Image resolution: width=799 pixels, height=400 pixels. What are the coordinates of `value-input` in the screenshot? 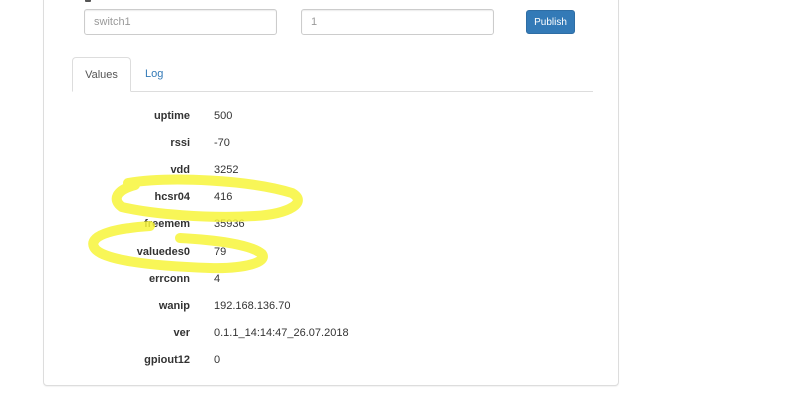 It's located at (397, 22).